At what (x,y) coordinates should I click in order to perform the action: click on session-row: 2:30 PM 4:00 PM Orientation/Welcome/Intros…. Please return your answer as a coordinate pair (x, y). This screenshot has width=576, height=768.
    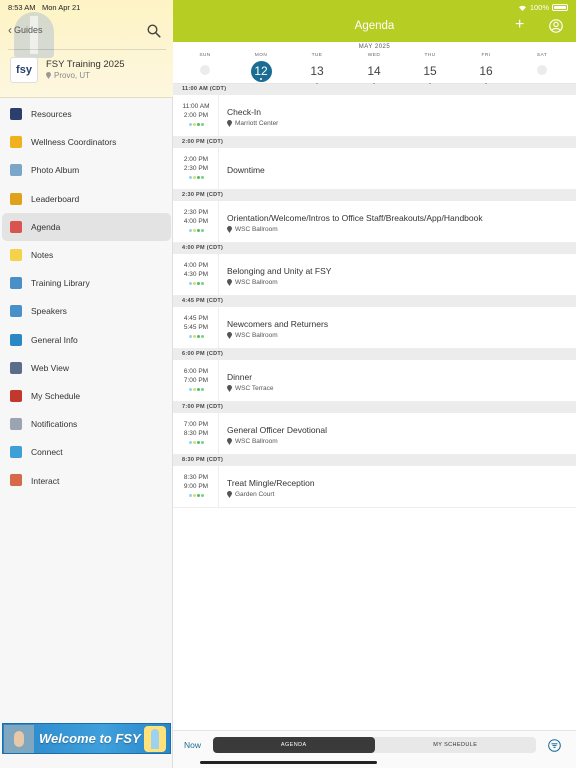
    Looking at the image, I should click on (374, 222).